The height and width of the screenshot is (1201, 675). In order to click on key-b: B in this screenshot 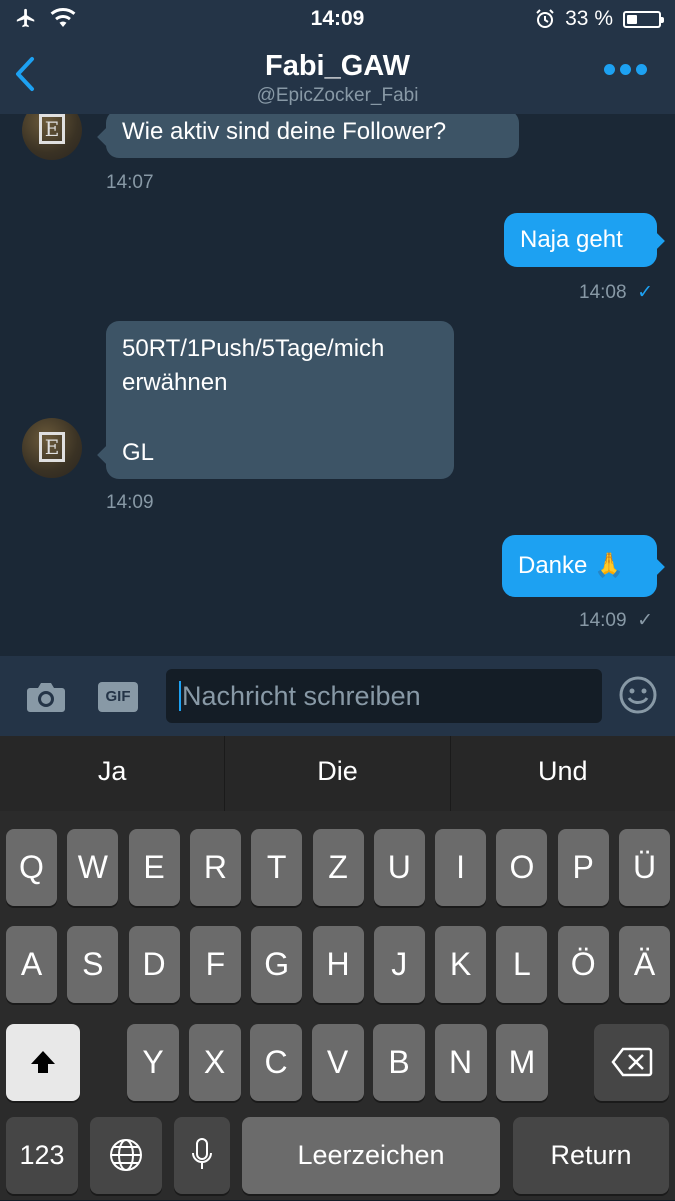, I will do `click(399, 1062)`.